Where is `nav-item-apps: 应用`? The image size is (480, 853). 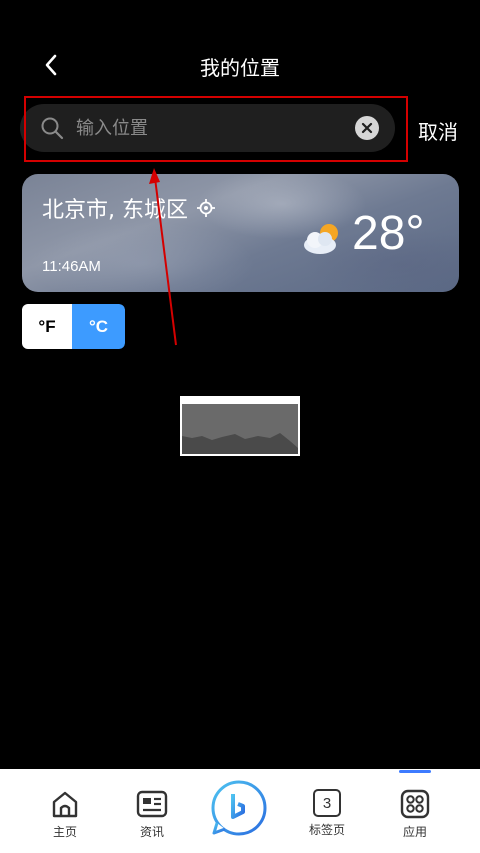
nav-item-apps: 应用 is located at coordinates (415, 819).